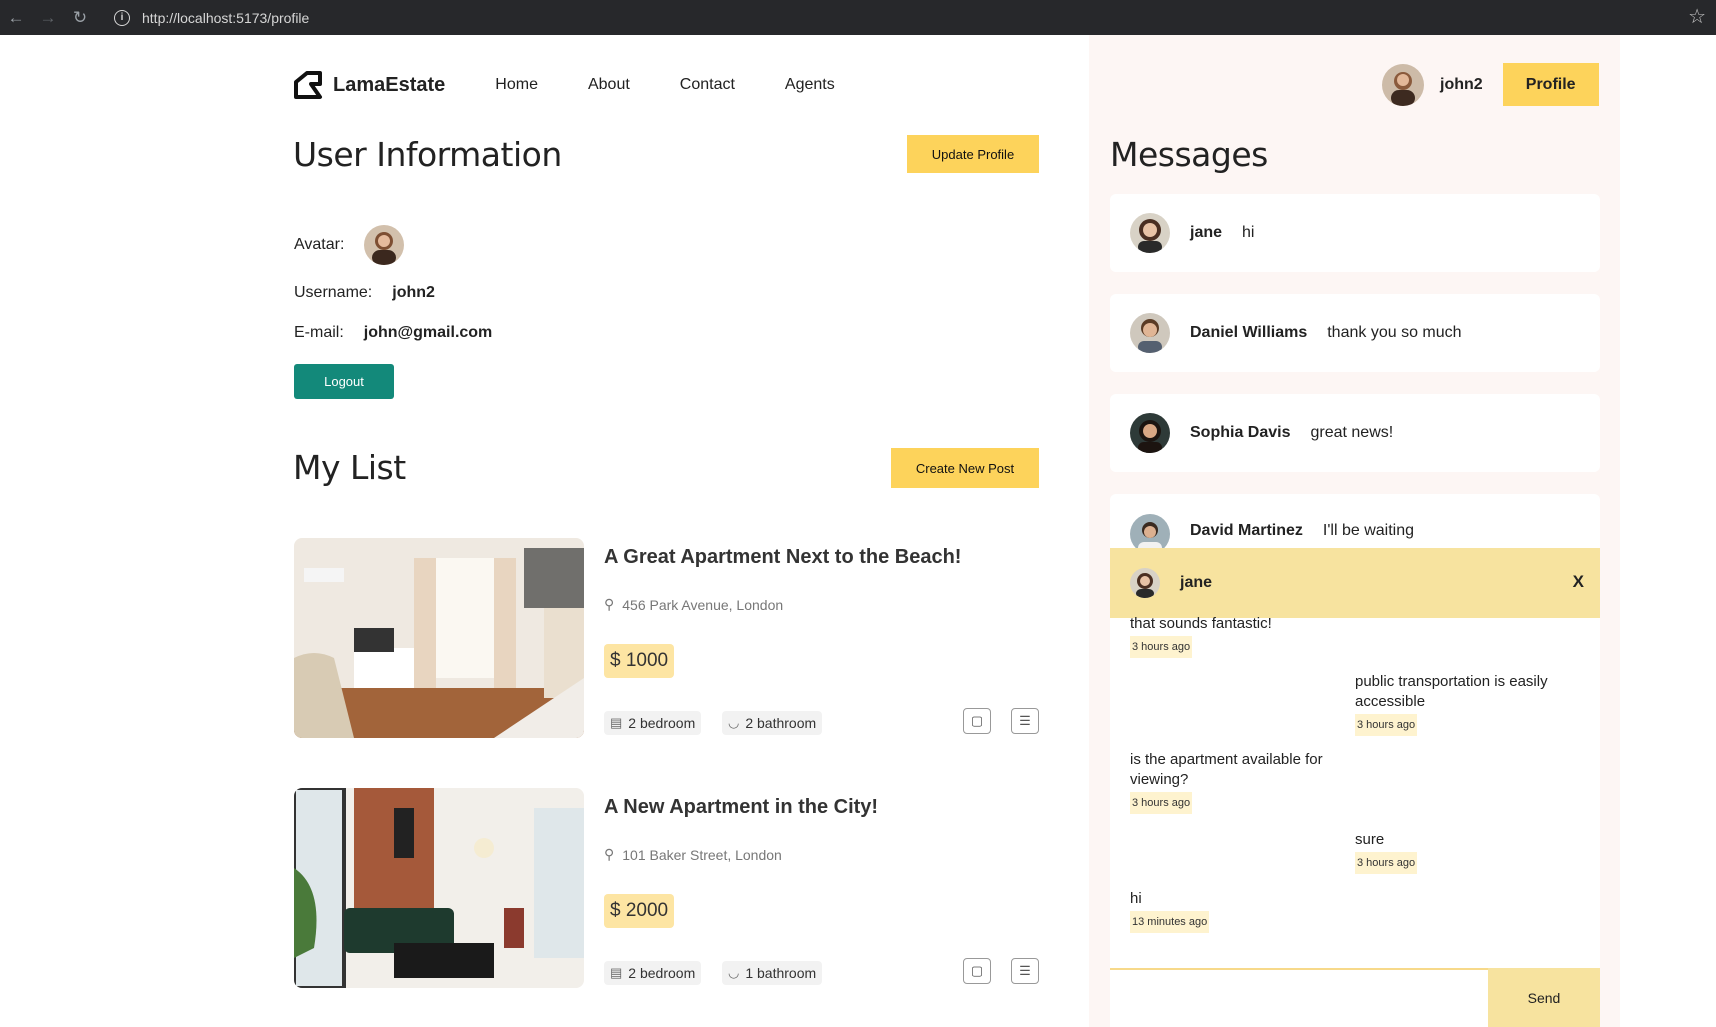 This screenshot has width=1716, height=1027. I want to click on post-address-text: 456 Park Avenue, London, so click(703, 604).